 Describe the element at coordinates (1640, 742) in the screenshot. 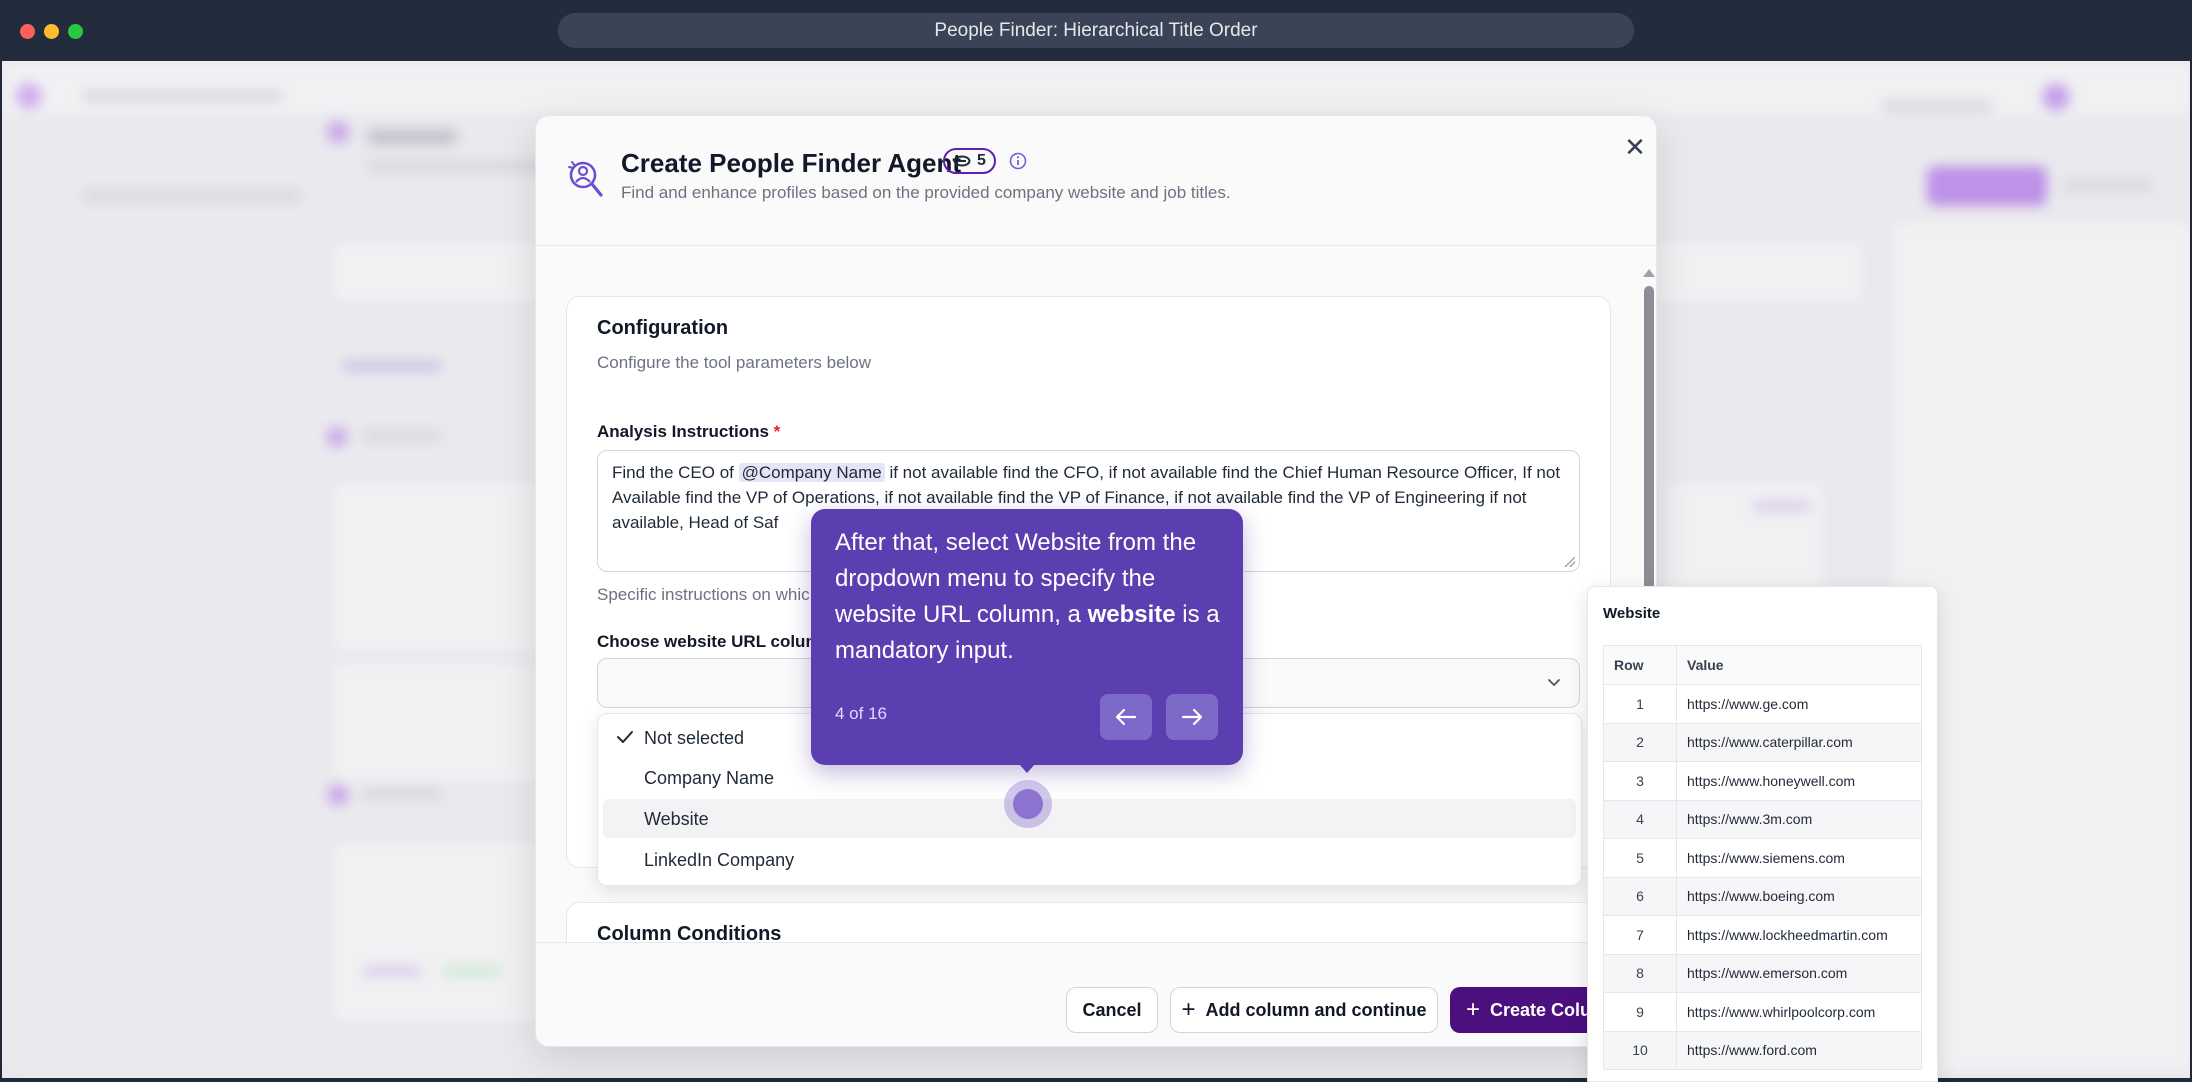

I see `row-number: 2` at that location.